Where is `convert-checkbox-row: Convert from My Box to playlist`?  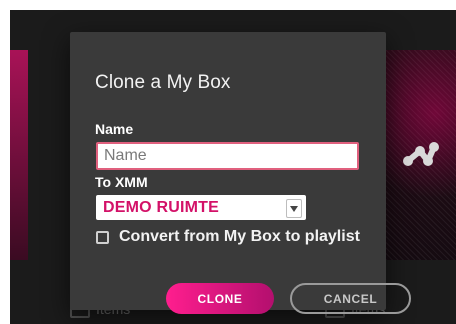 convert-checkbox-row: Convert from My Box to playlist is located at coordinates (228, 237).